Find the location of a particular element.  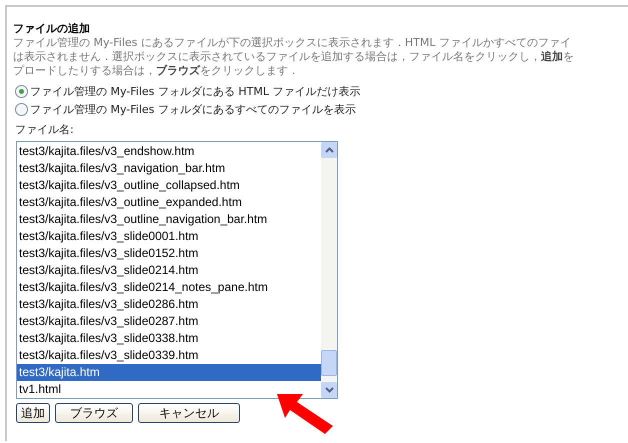

radio-label: ファイル管理の My-Files フォルダにある HTML ファイルだけ表示 is located at coordinates (195, 91).